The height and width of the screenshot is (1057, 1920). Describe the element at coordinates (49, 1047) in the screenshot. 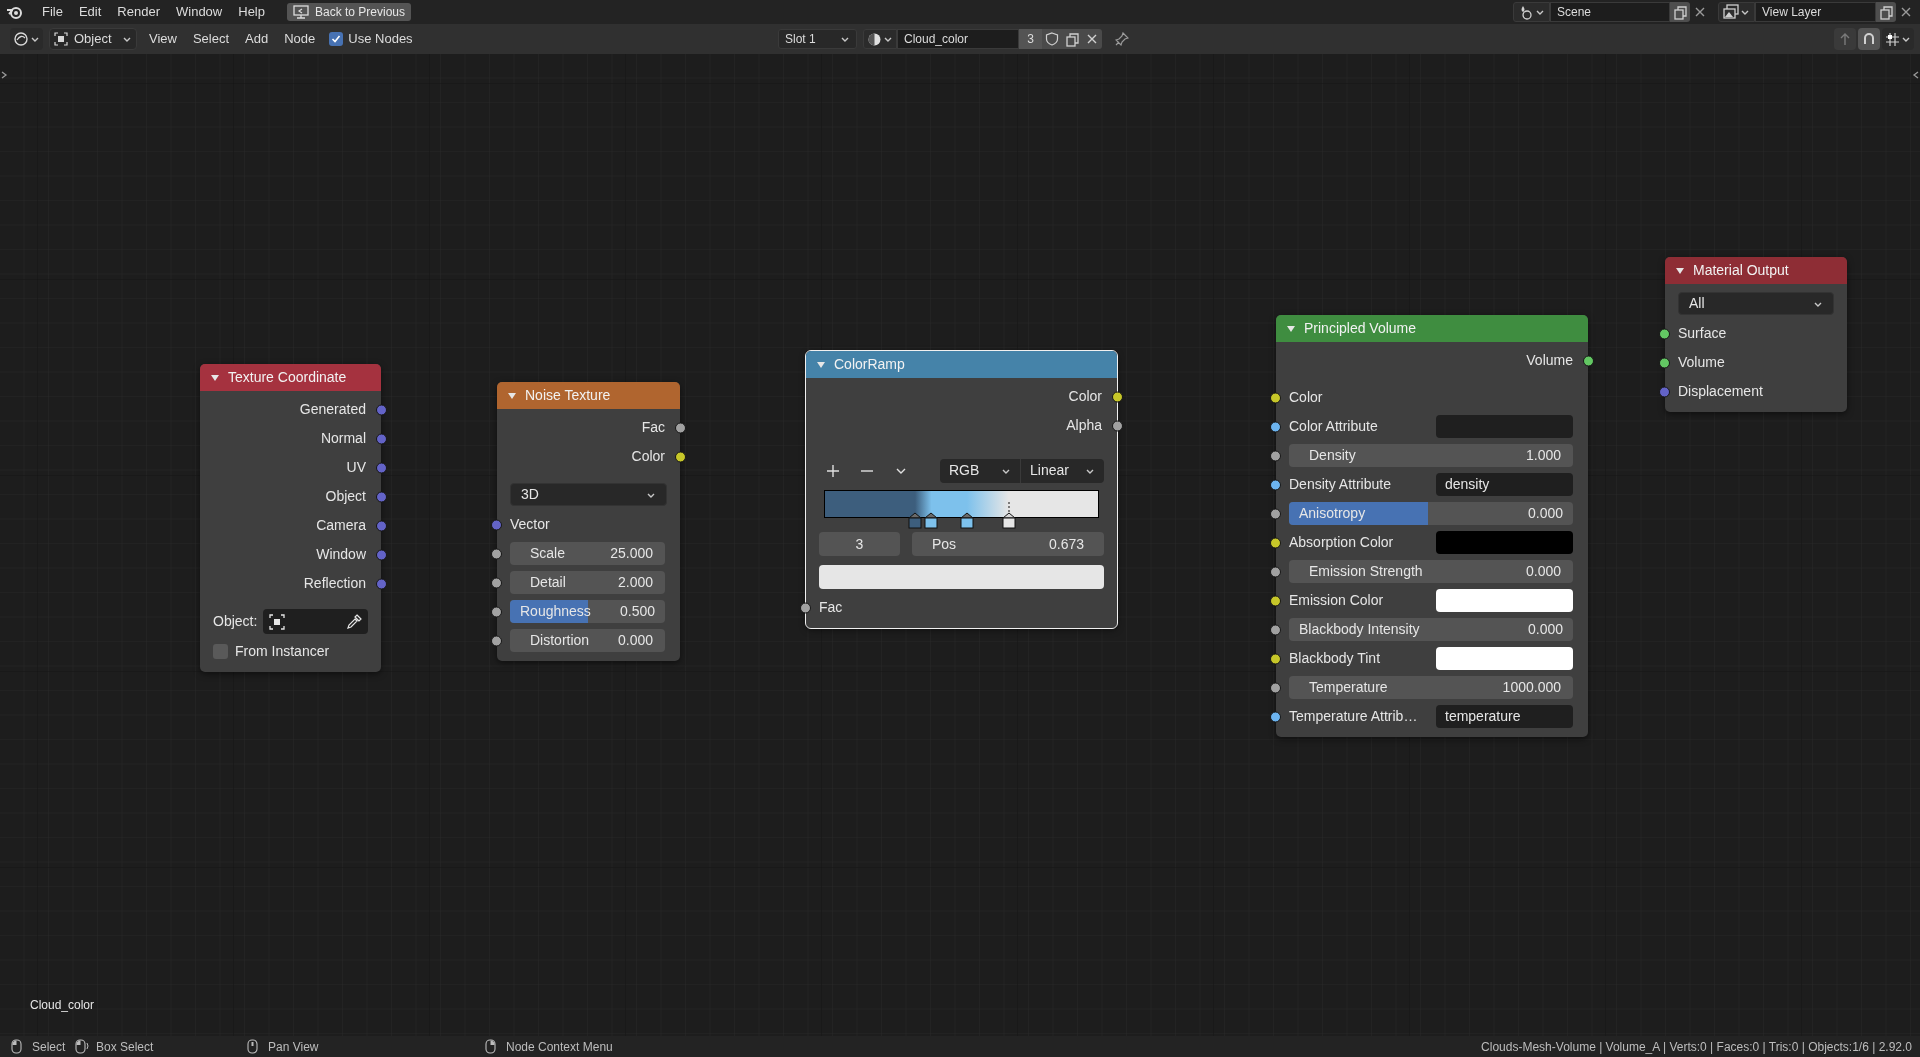

I see `status-hint: Select` at that location.